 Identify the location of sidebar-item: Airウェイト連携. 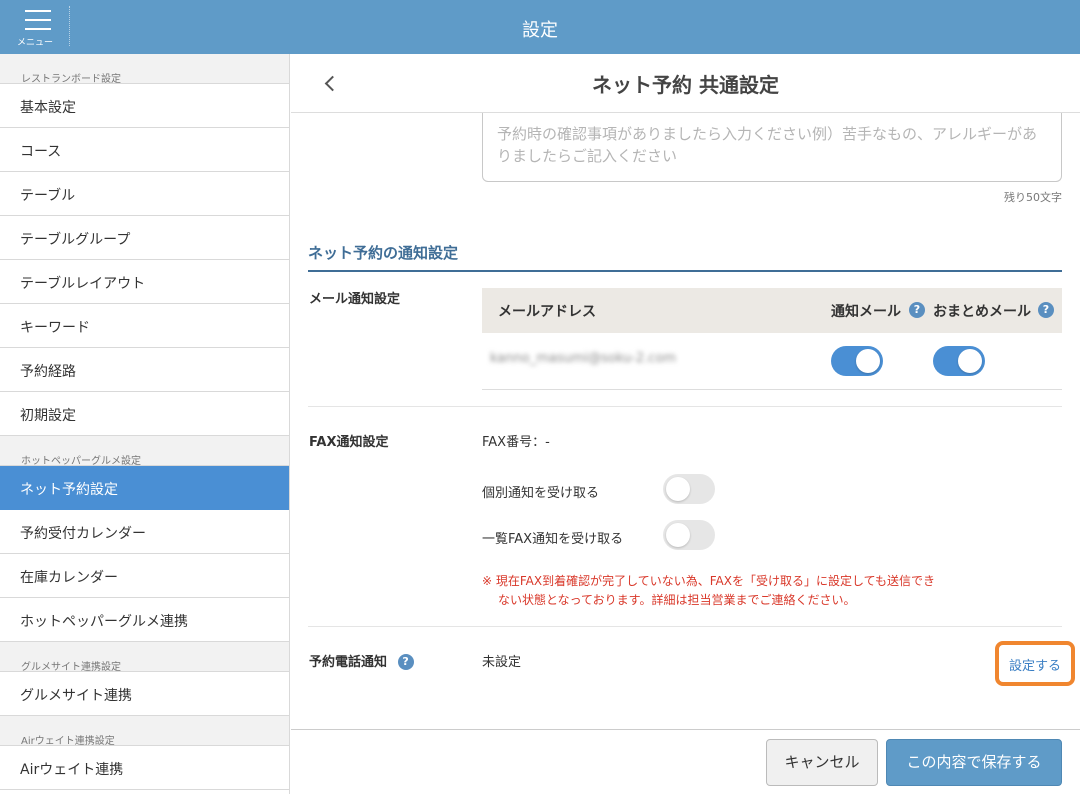
(144, 768).